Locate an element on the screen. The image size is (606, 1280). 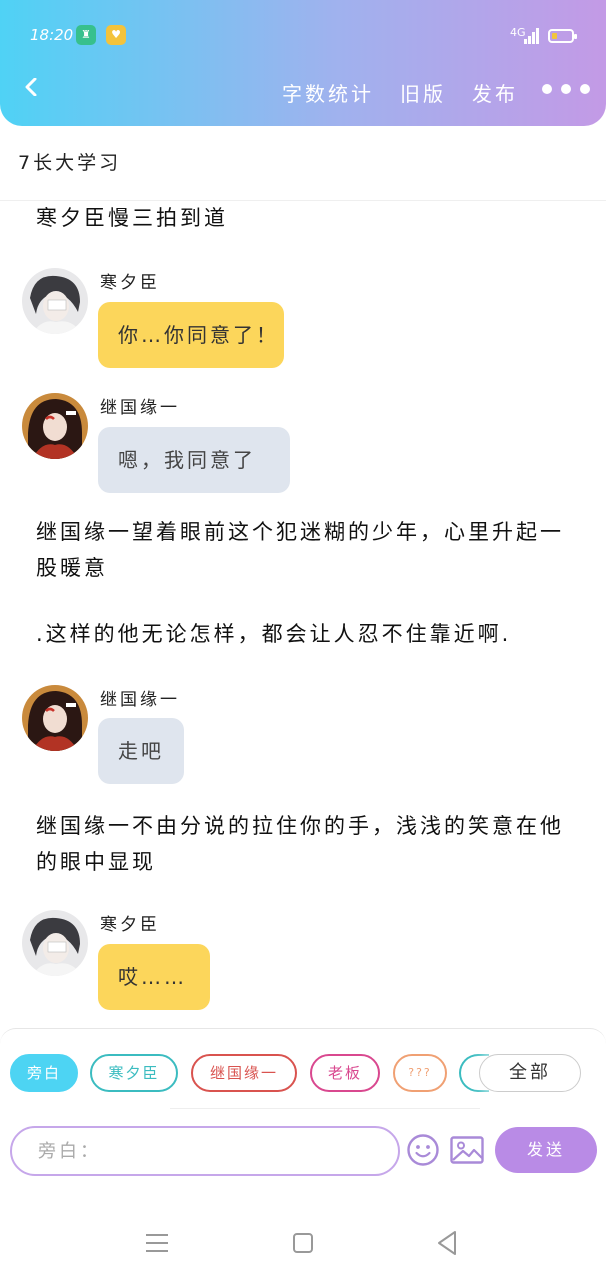
role-chip-narrator: 旁白 is located at coordinates (44, 1073).